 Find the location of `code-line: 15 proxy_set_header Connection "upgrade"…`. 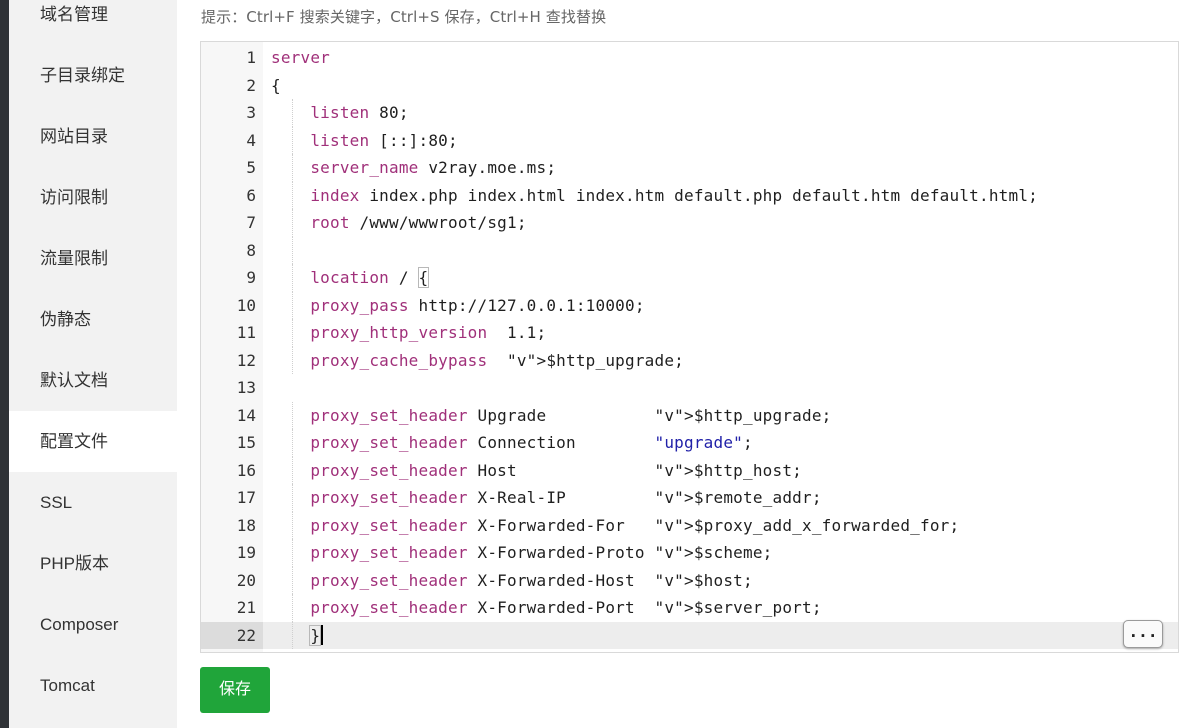

code-line: 15 proxy_set_header Connection "upgrade"… is located at coordinates (689, 443).